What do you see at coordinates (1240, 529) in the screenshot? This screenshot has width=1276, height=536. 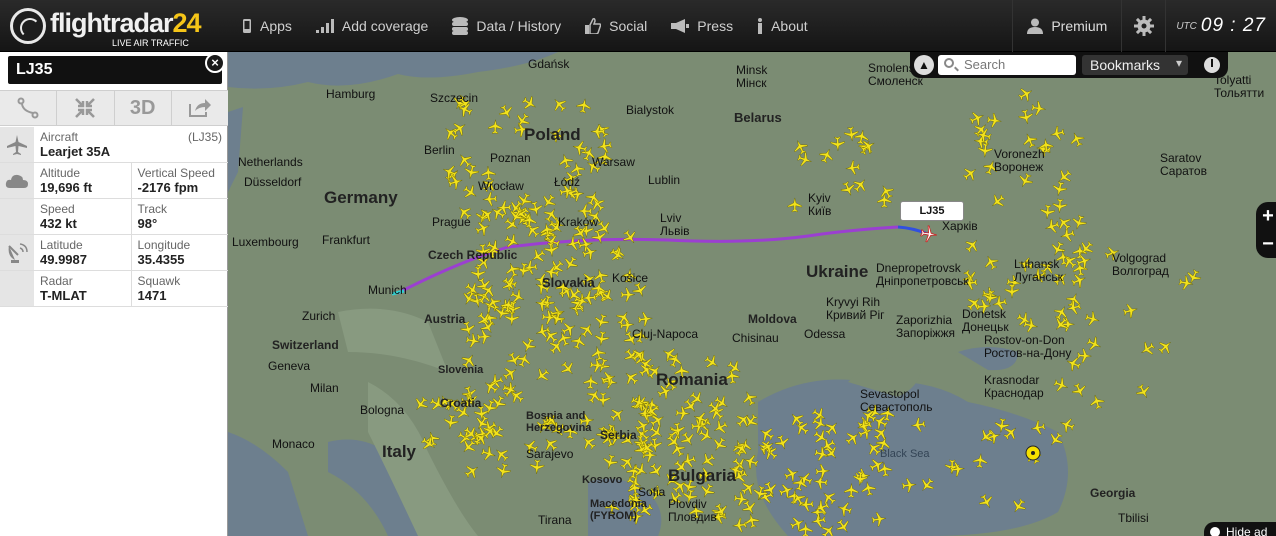 I see `hide-ad-button: Hide ad` at bounding box center [1240, 529].